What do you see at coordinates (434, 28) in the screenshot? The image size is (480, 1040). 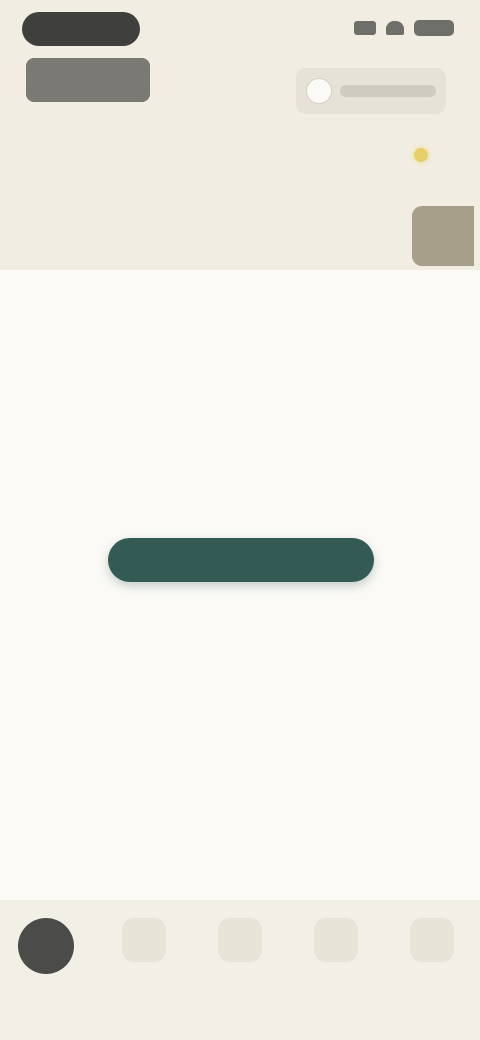 I see `battery-icon` at bounding box center [434, 28].